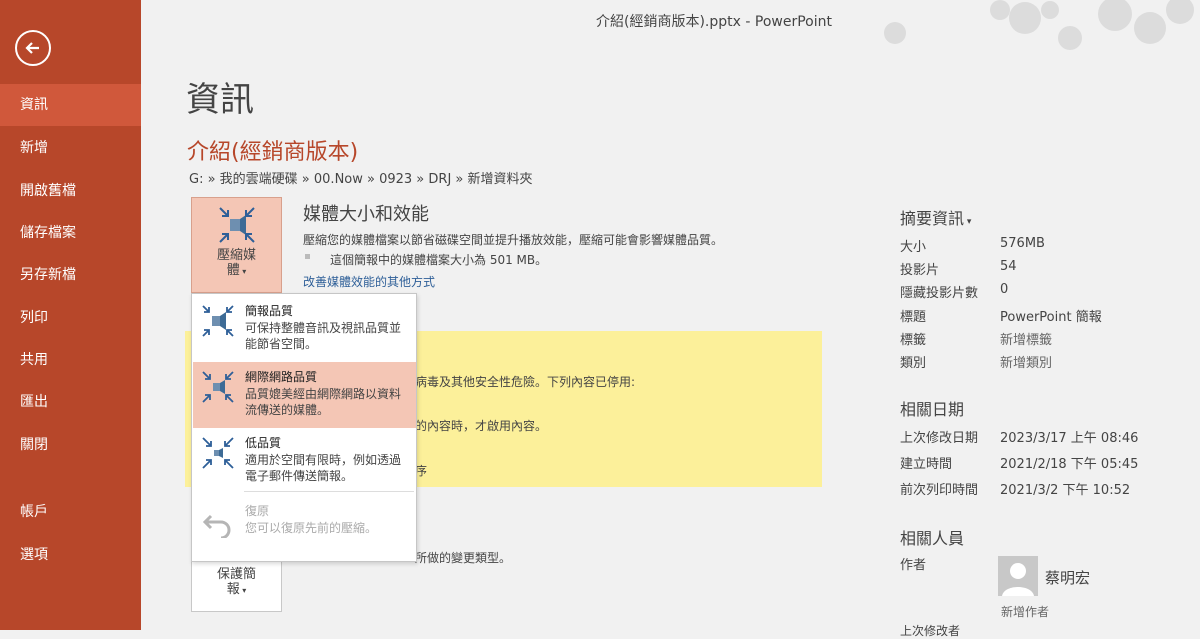 Image resolution: width=1200 pixels, height=639 pixels. I want to click on prop-label: 標籤, so click(913, 340).